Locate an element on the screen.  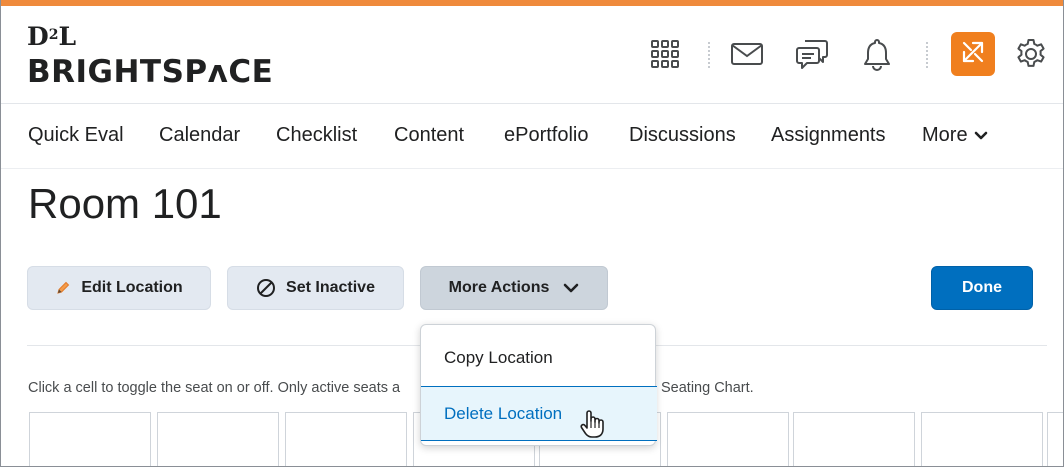
done-button: Done is located at coordinates (982, 288).